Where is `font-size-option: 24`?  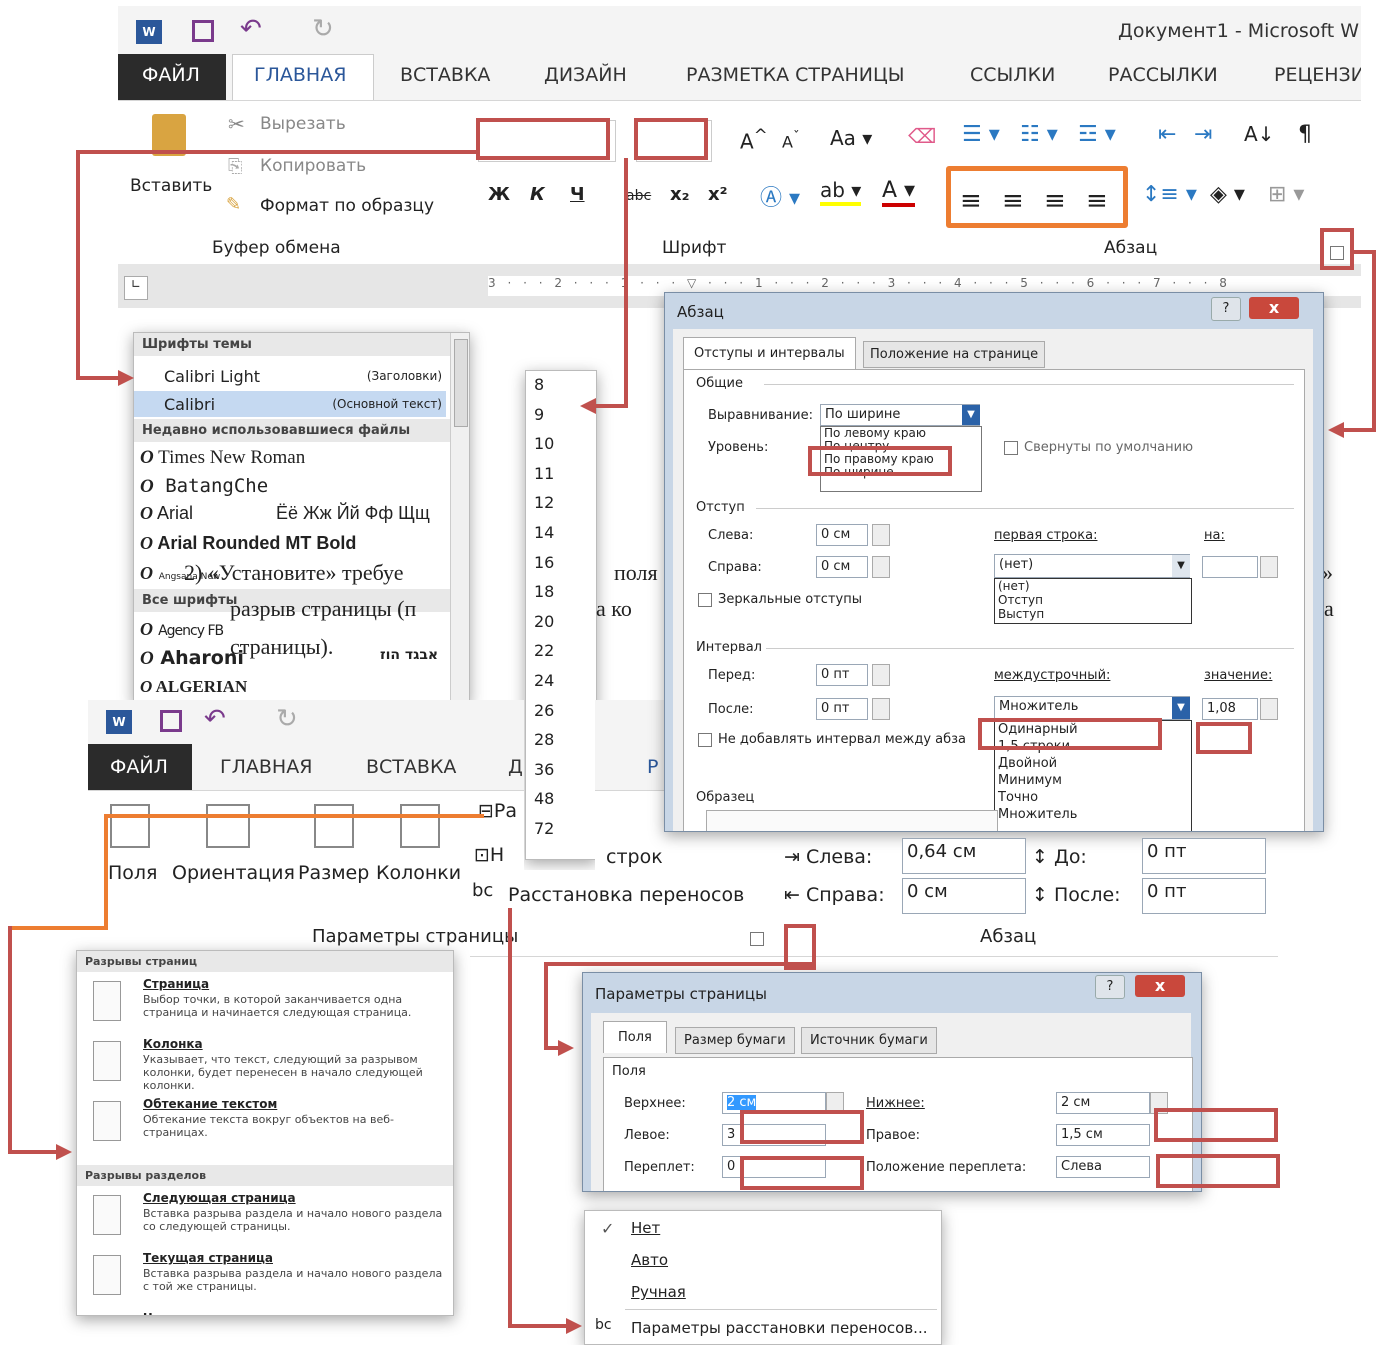
font-size-option: 24 is located at coordinates (544, 680).